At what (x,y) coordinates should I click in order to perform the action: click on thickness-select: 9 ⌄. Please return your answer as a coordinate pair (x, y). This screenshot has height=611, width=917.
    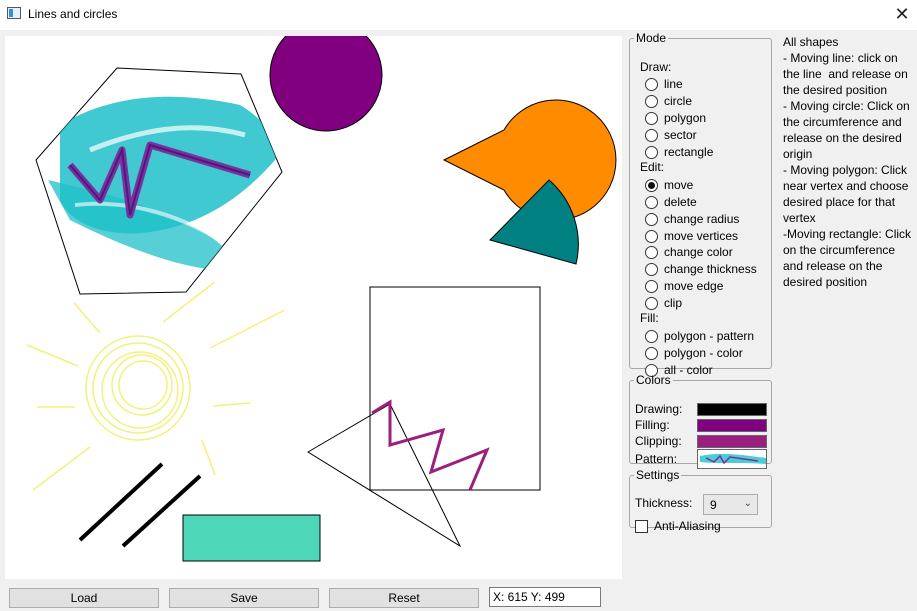
    Looking at the image, I should click on (730, 504).